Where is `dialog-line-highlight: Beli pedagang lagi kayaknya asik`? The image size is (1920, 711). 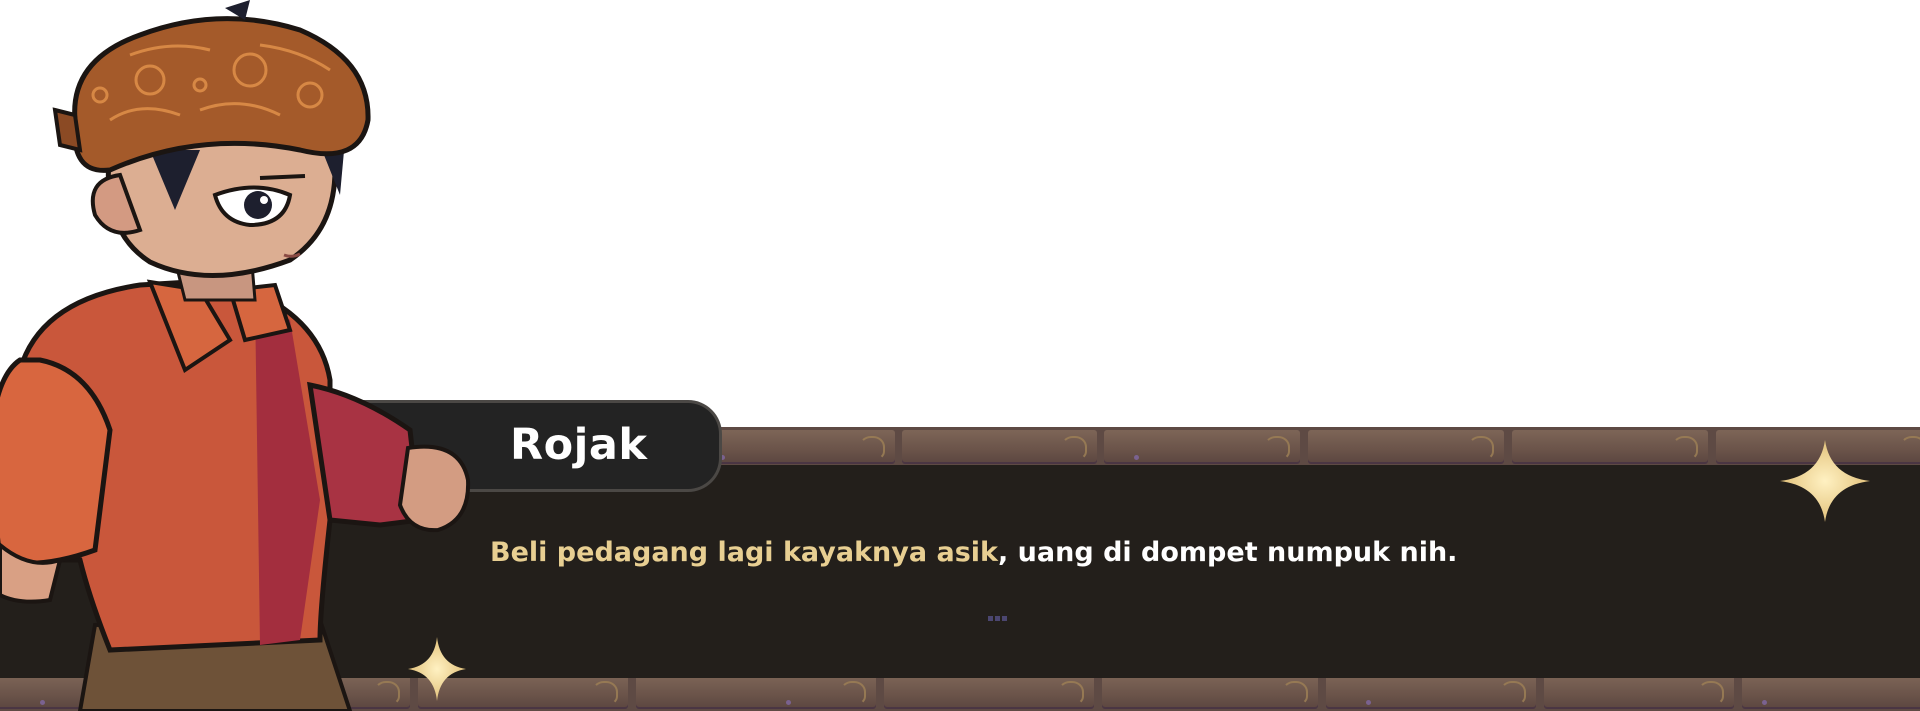 dialog-line-highlight: Beli pedagang lagi kayaknya asik is located at coordinates (744, 552).